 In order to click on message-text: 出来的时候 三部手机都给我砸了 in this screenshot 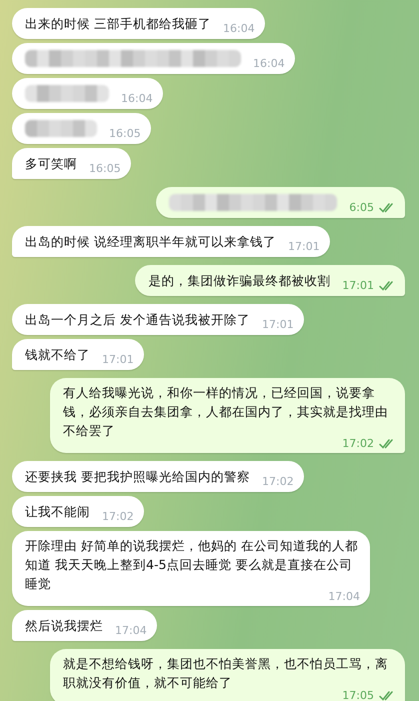, I will do `click(118, 23)`.